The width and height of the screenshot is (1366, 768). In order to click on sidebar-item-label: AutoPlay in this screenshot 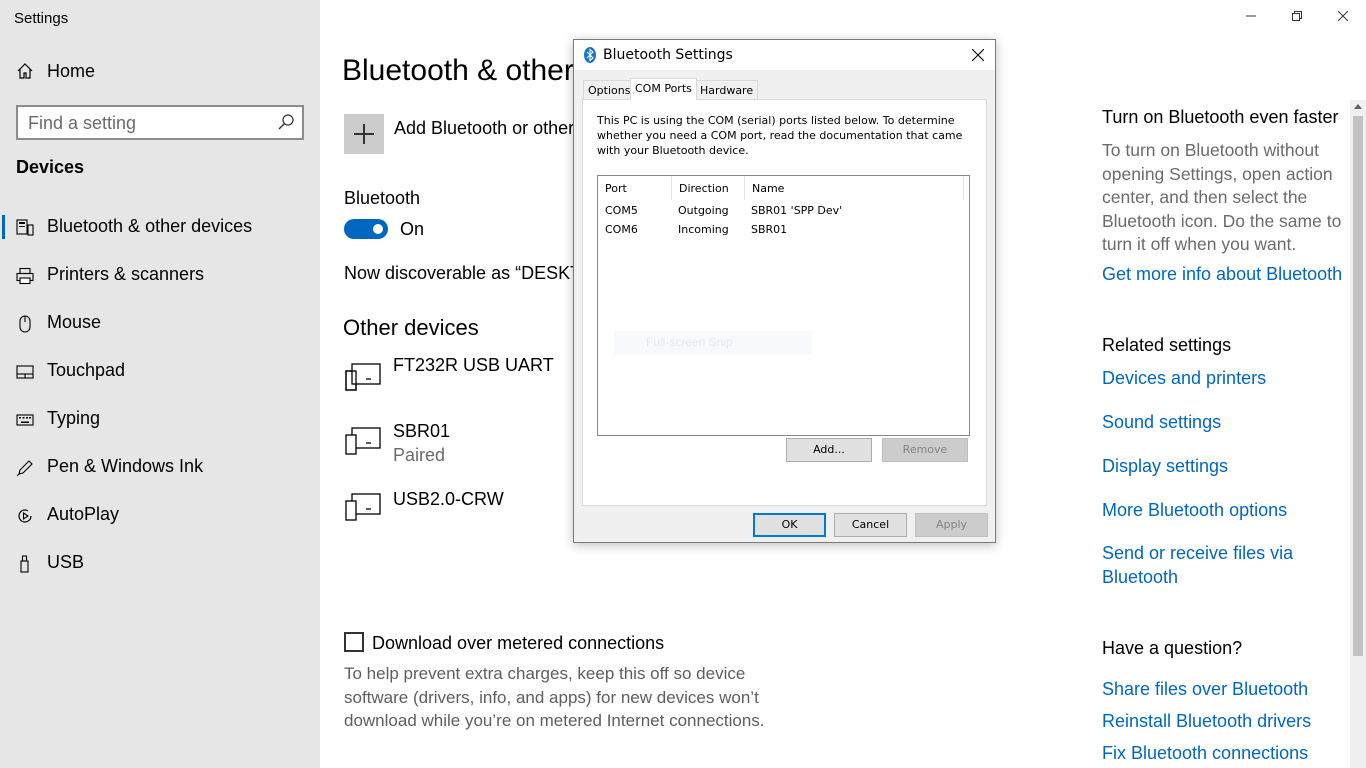, I will do `click(83, 514)`.